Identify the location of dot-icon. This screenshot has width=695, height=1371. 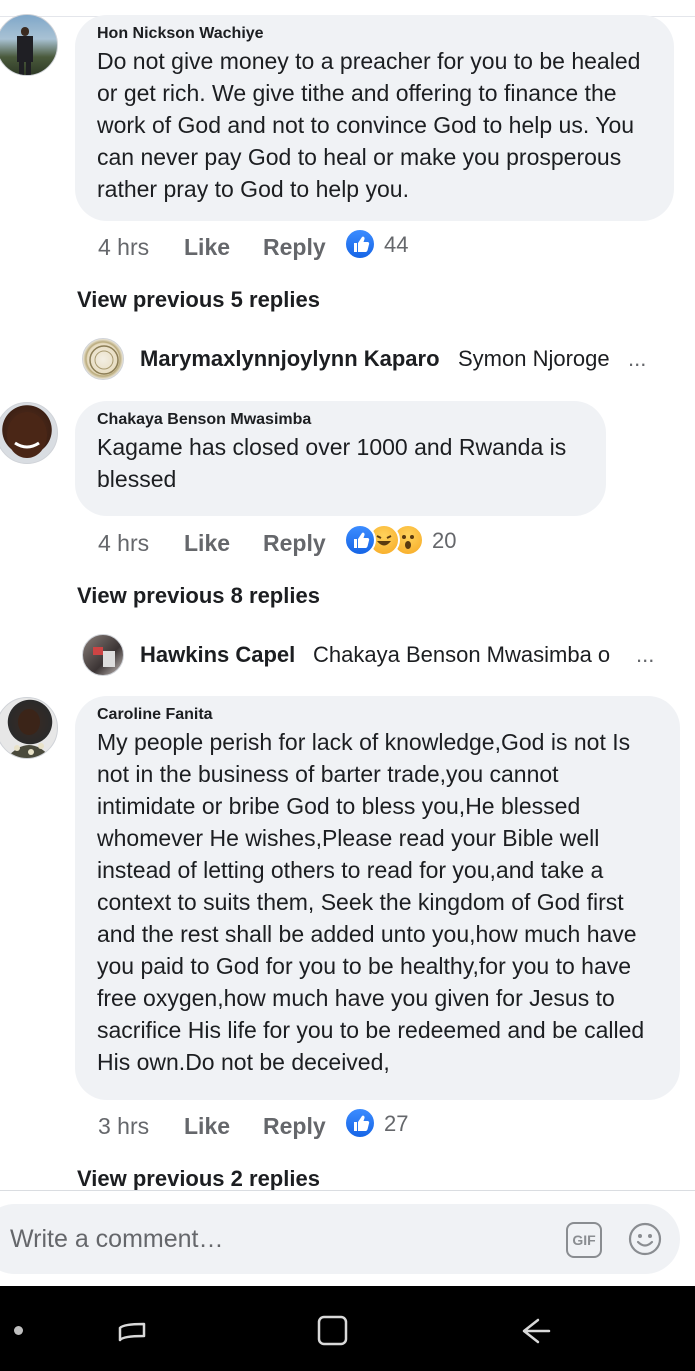
(18, 1330).